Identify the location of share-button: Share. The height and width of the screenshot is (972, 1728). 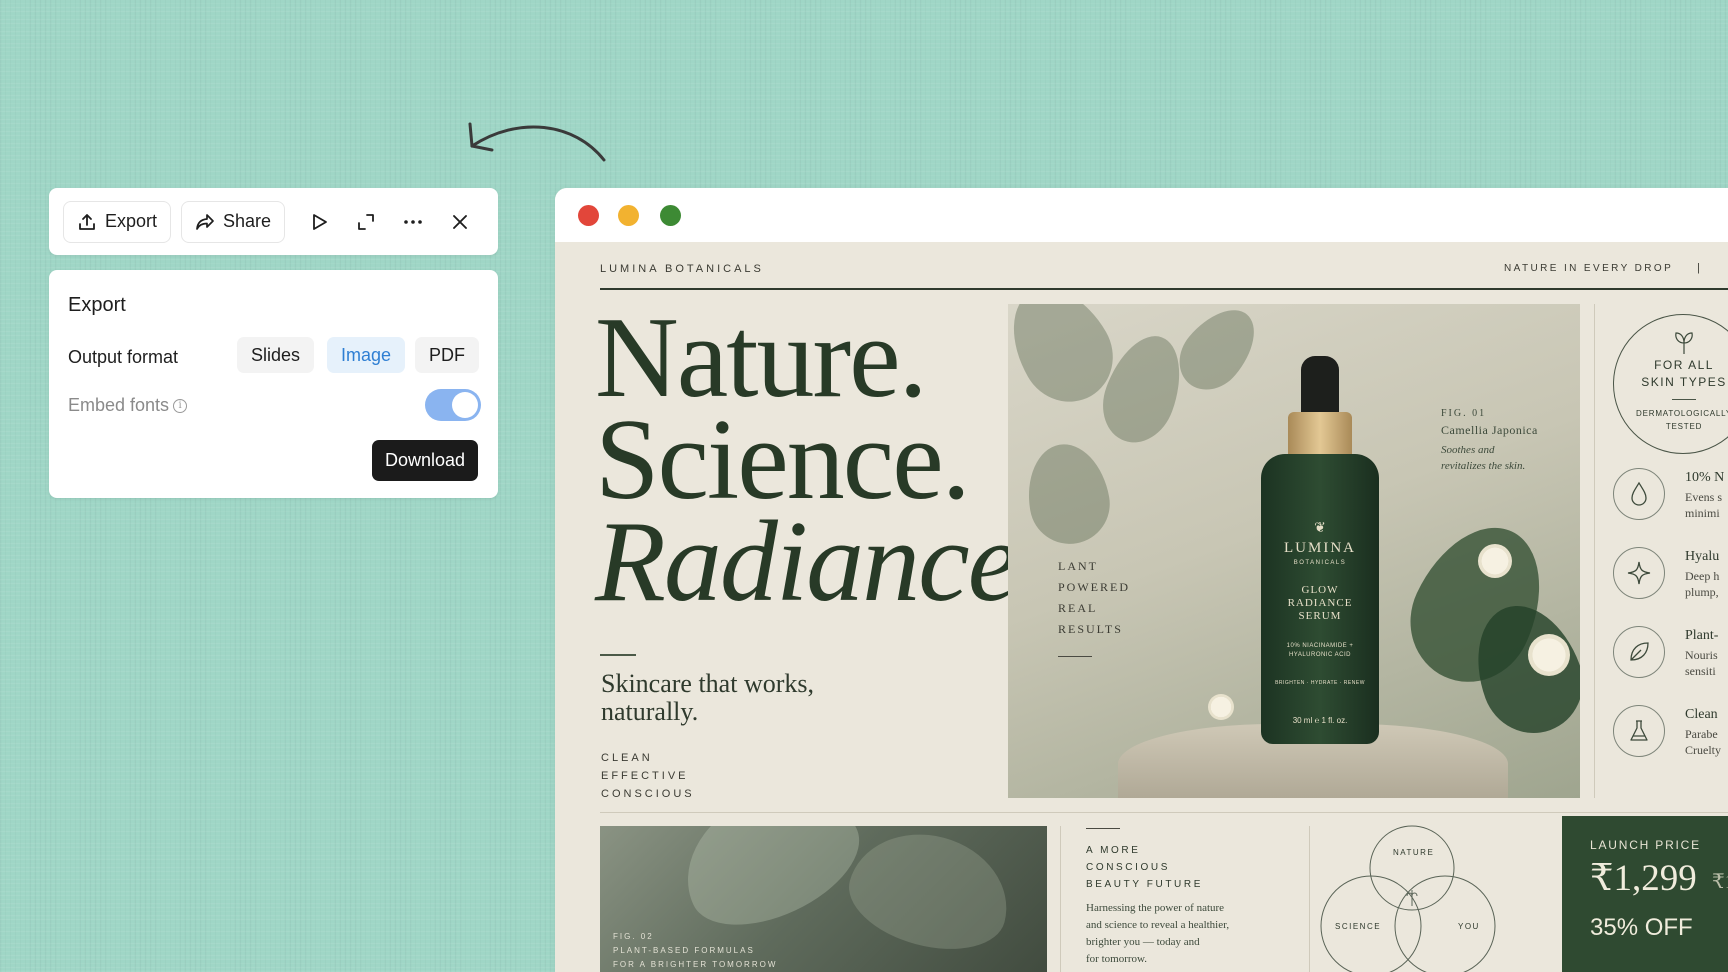
(233, 221).